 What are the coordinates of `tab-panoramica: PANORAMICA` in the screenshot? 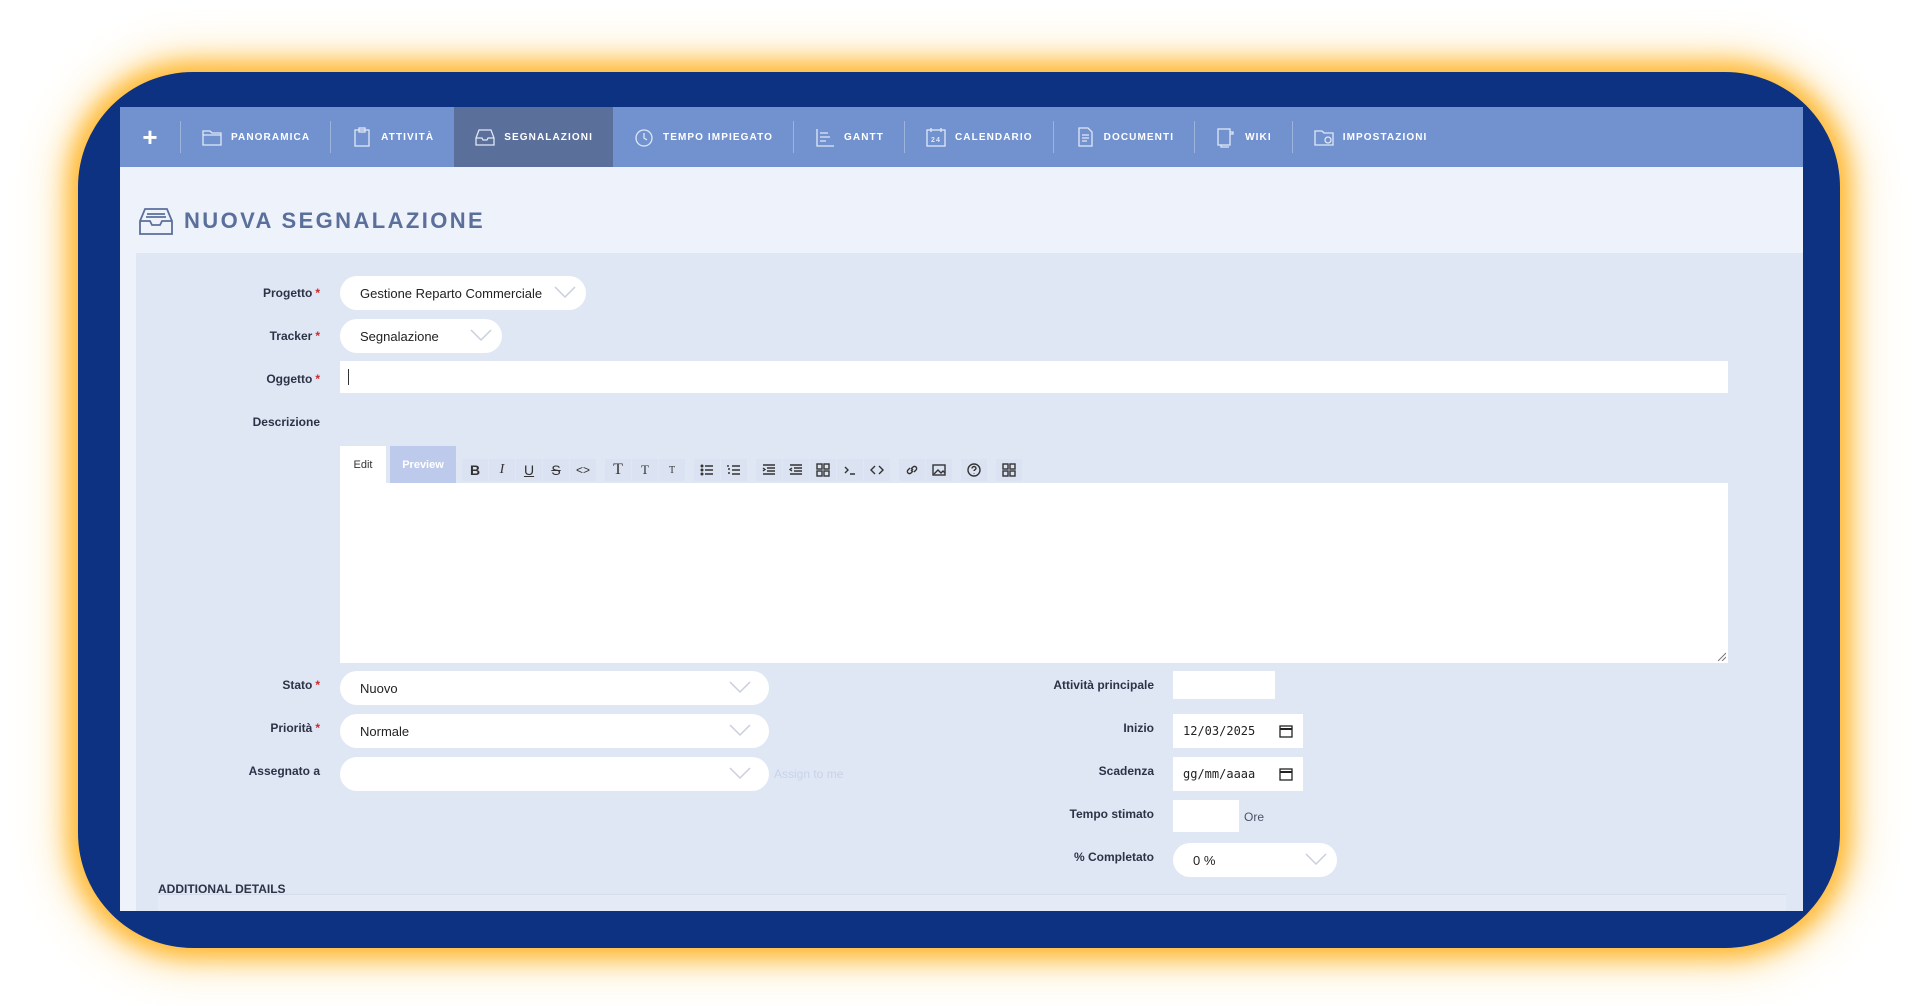 It's located at (255, 137).